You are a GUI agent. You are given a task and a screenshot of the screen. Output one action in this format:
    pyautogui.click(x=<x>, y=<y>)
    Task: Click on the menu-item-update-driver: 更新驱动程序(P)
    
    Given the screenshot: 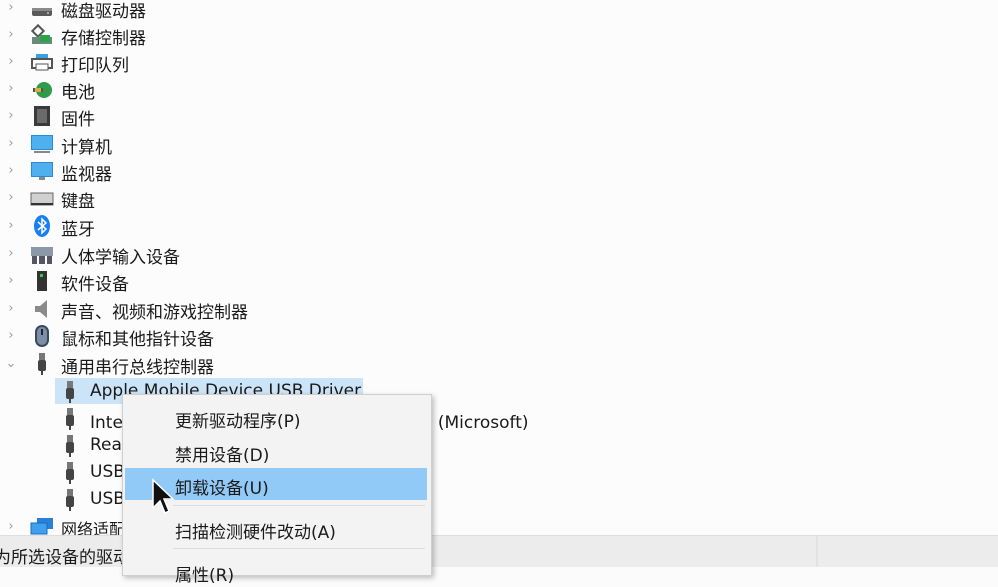 What is the action you would take?
    pyautogui.click(x=276, y=417)
    